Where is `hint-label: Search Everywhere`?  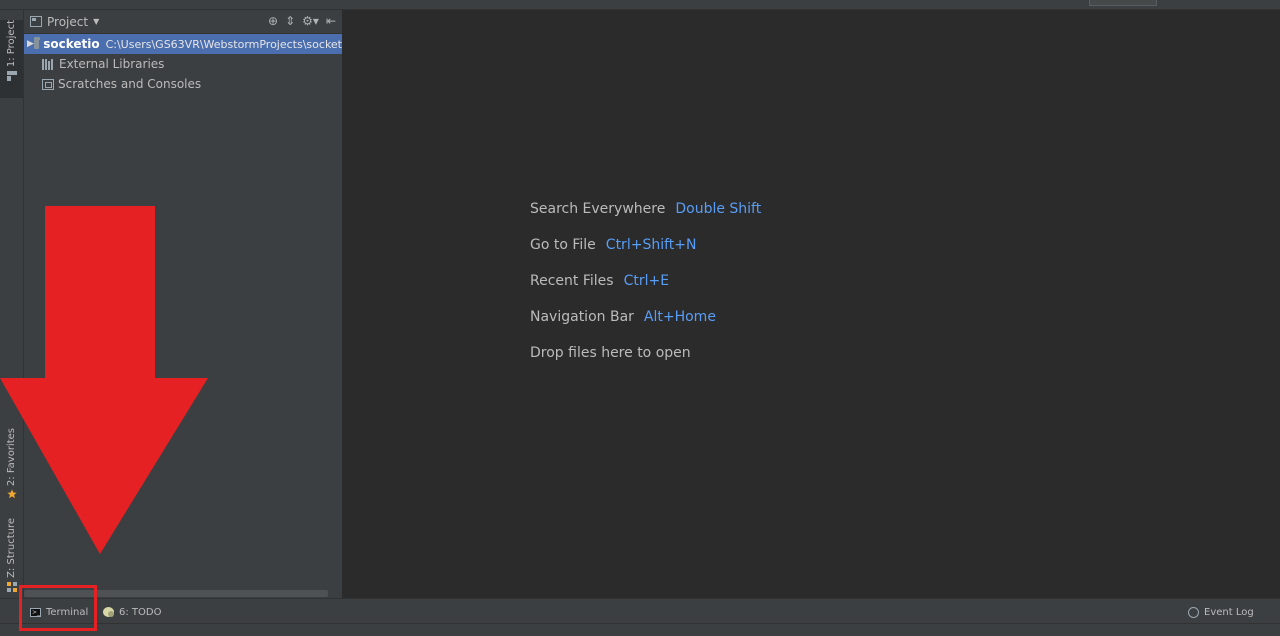
hint-label: Search Everywhere is located at coordinates (598, 209).